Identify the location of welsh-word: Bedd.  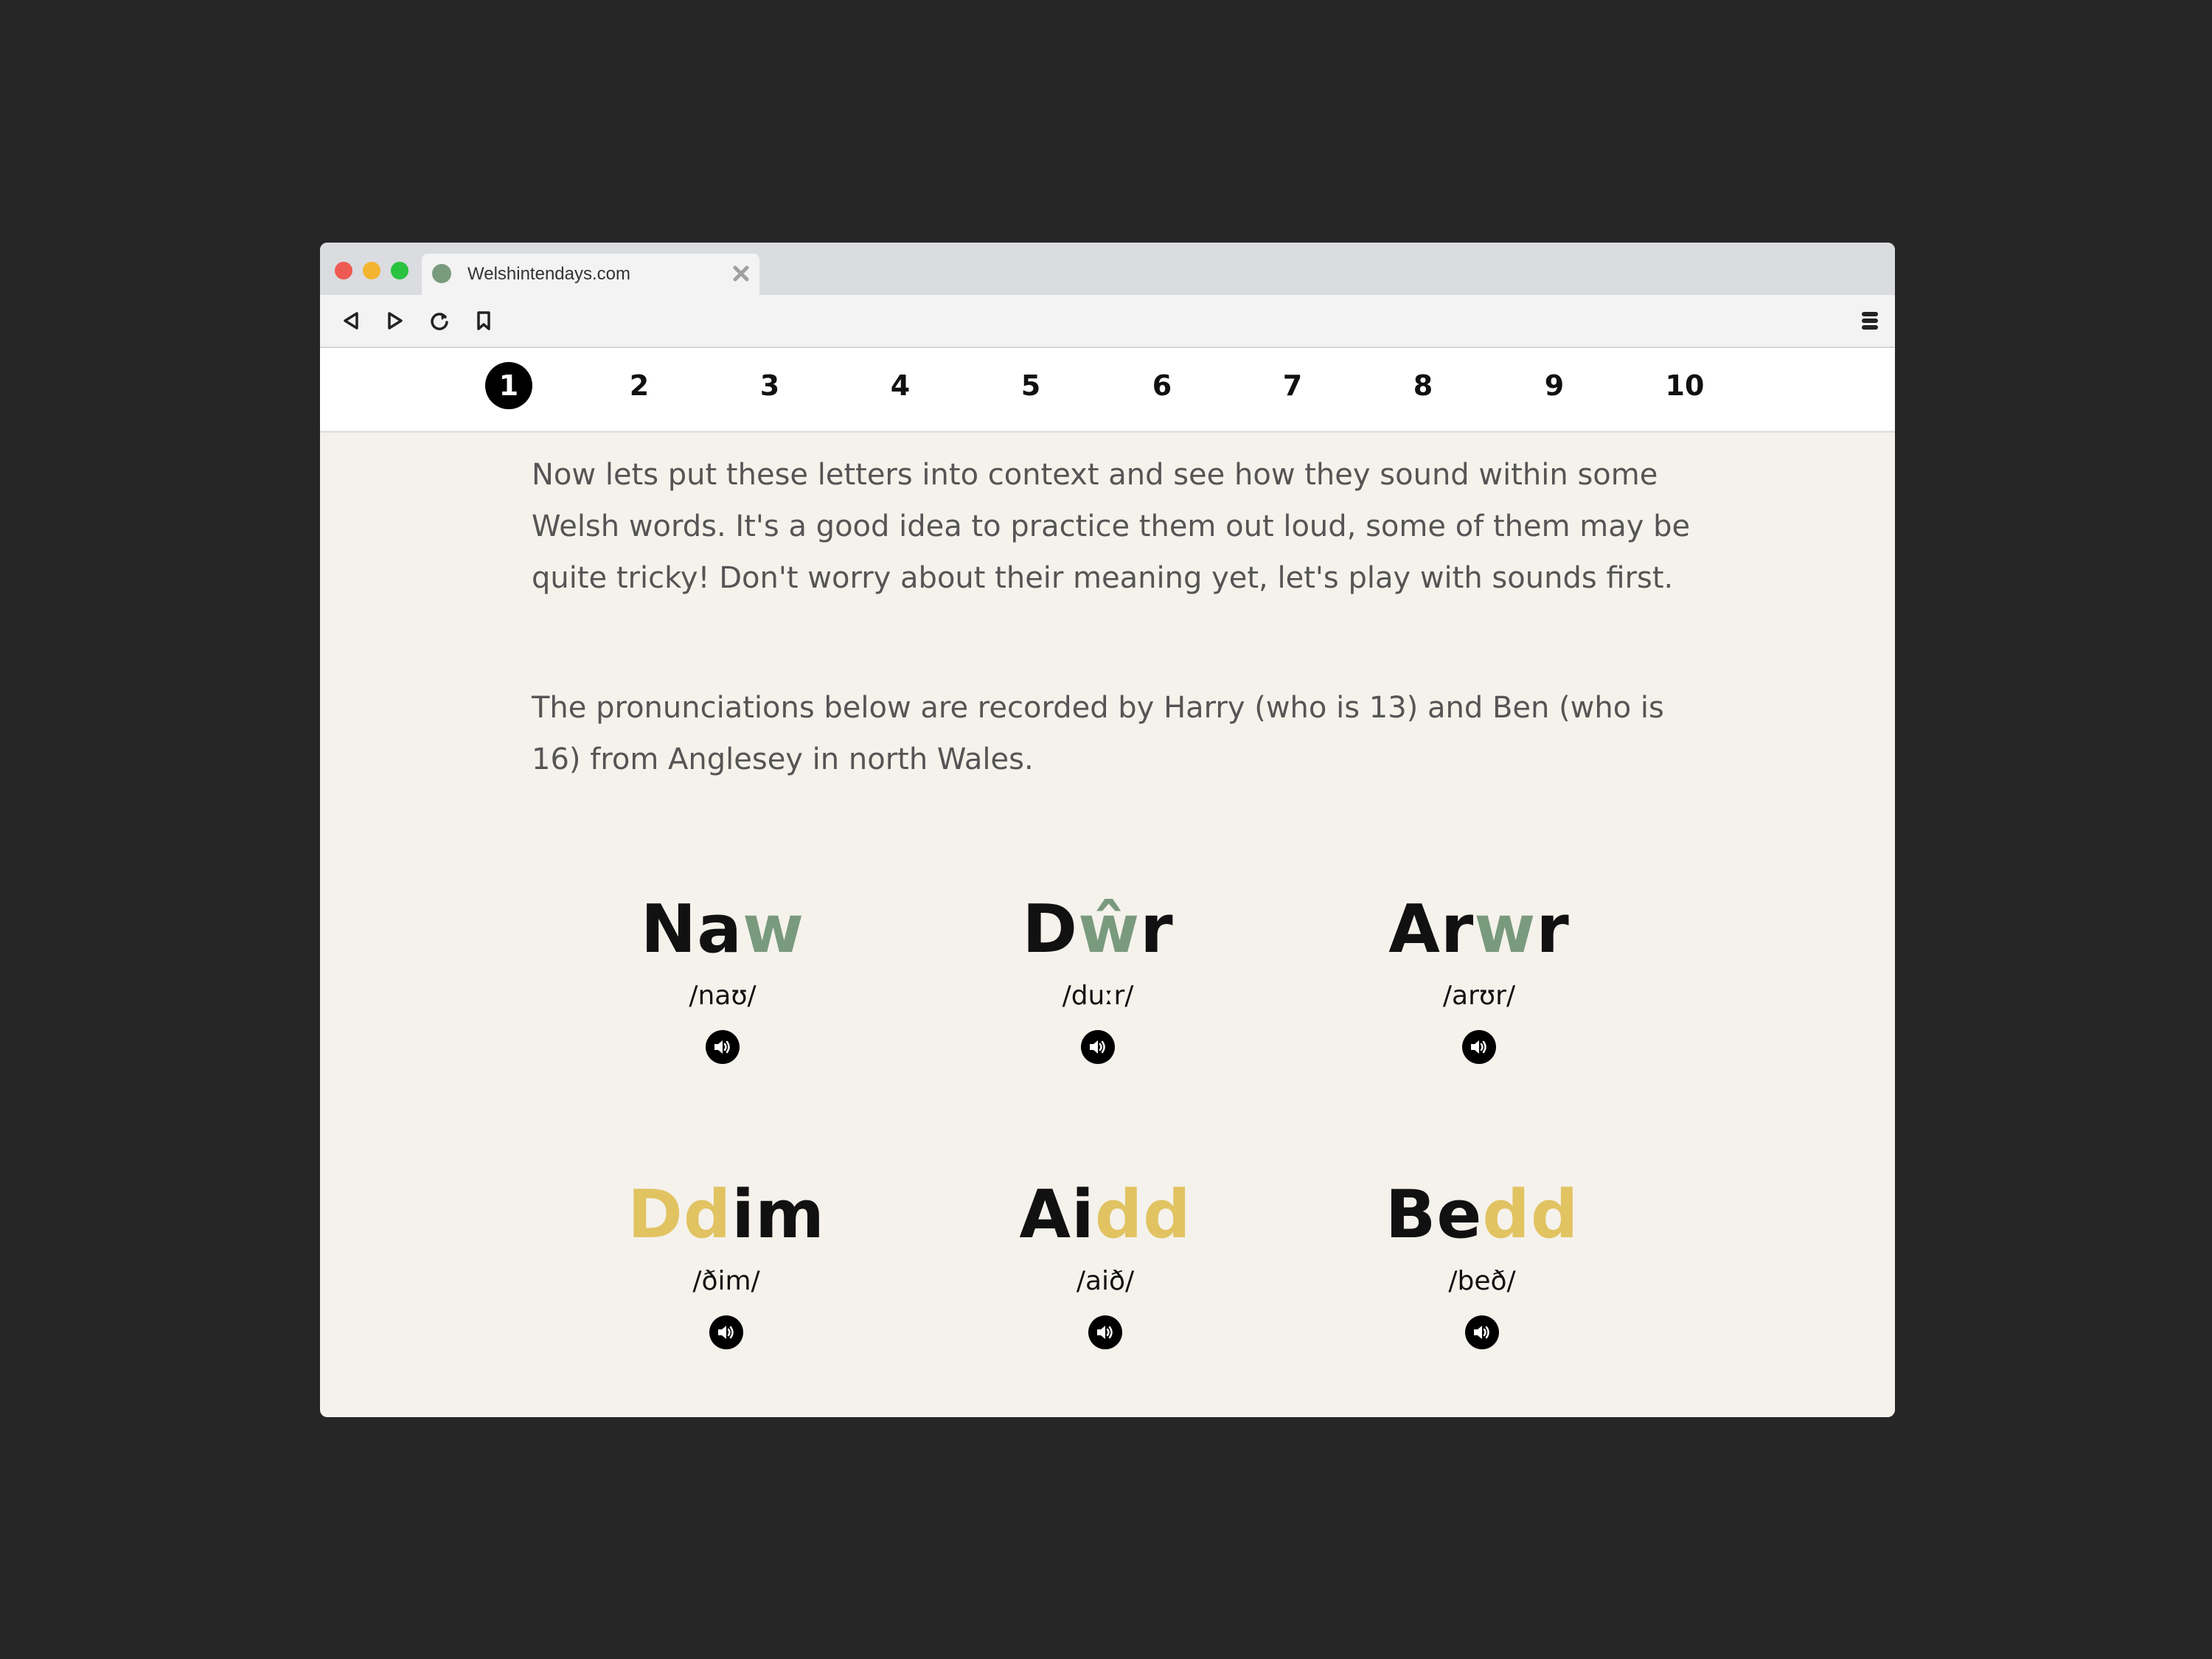
(1482, 1214).